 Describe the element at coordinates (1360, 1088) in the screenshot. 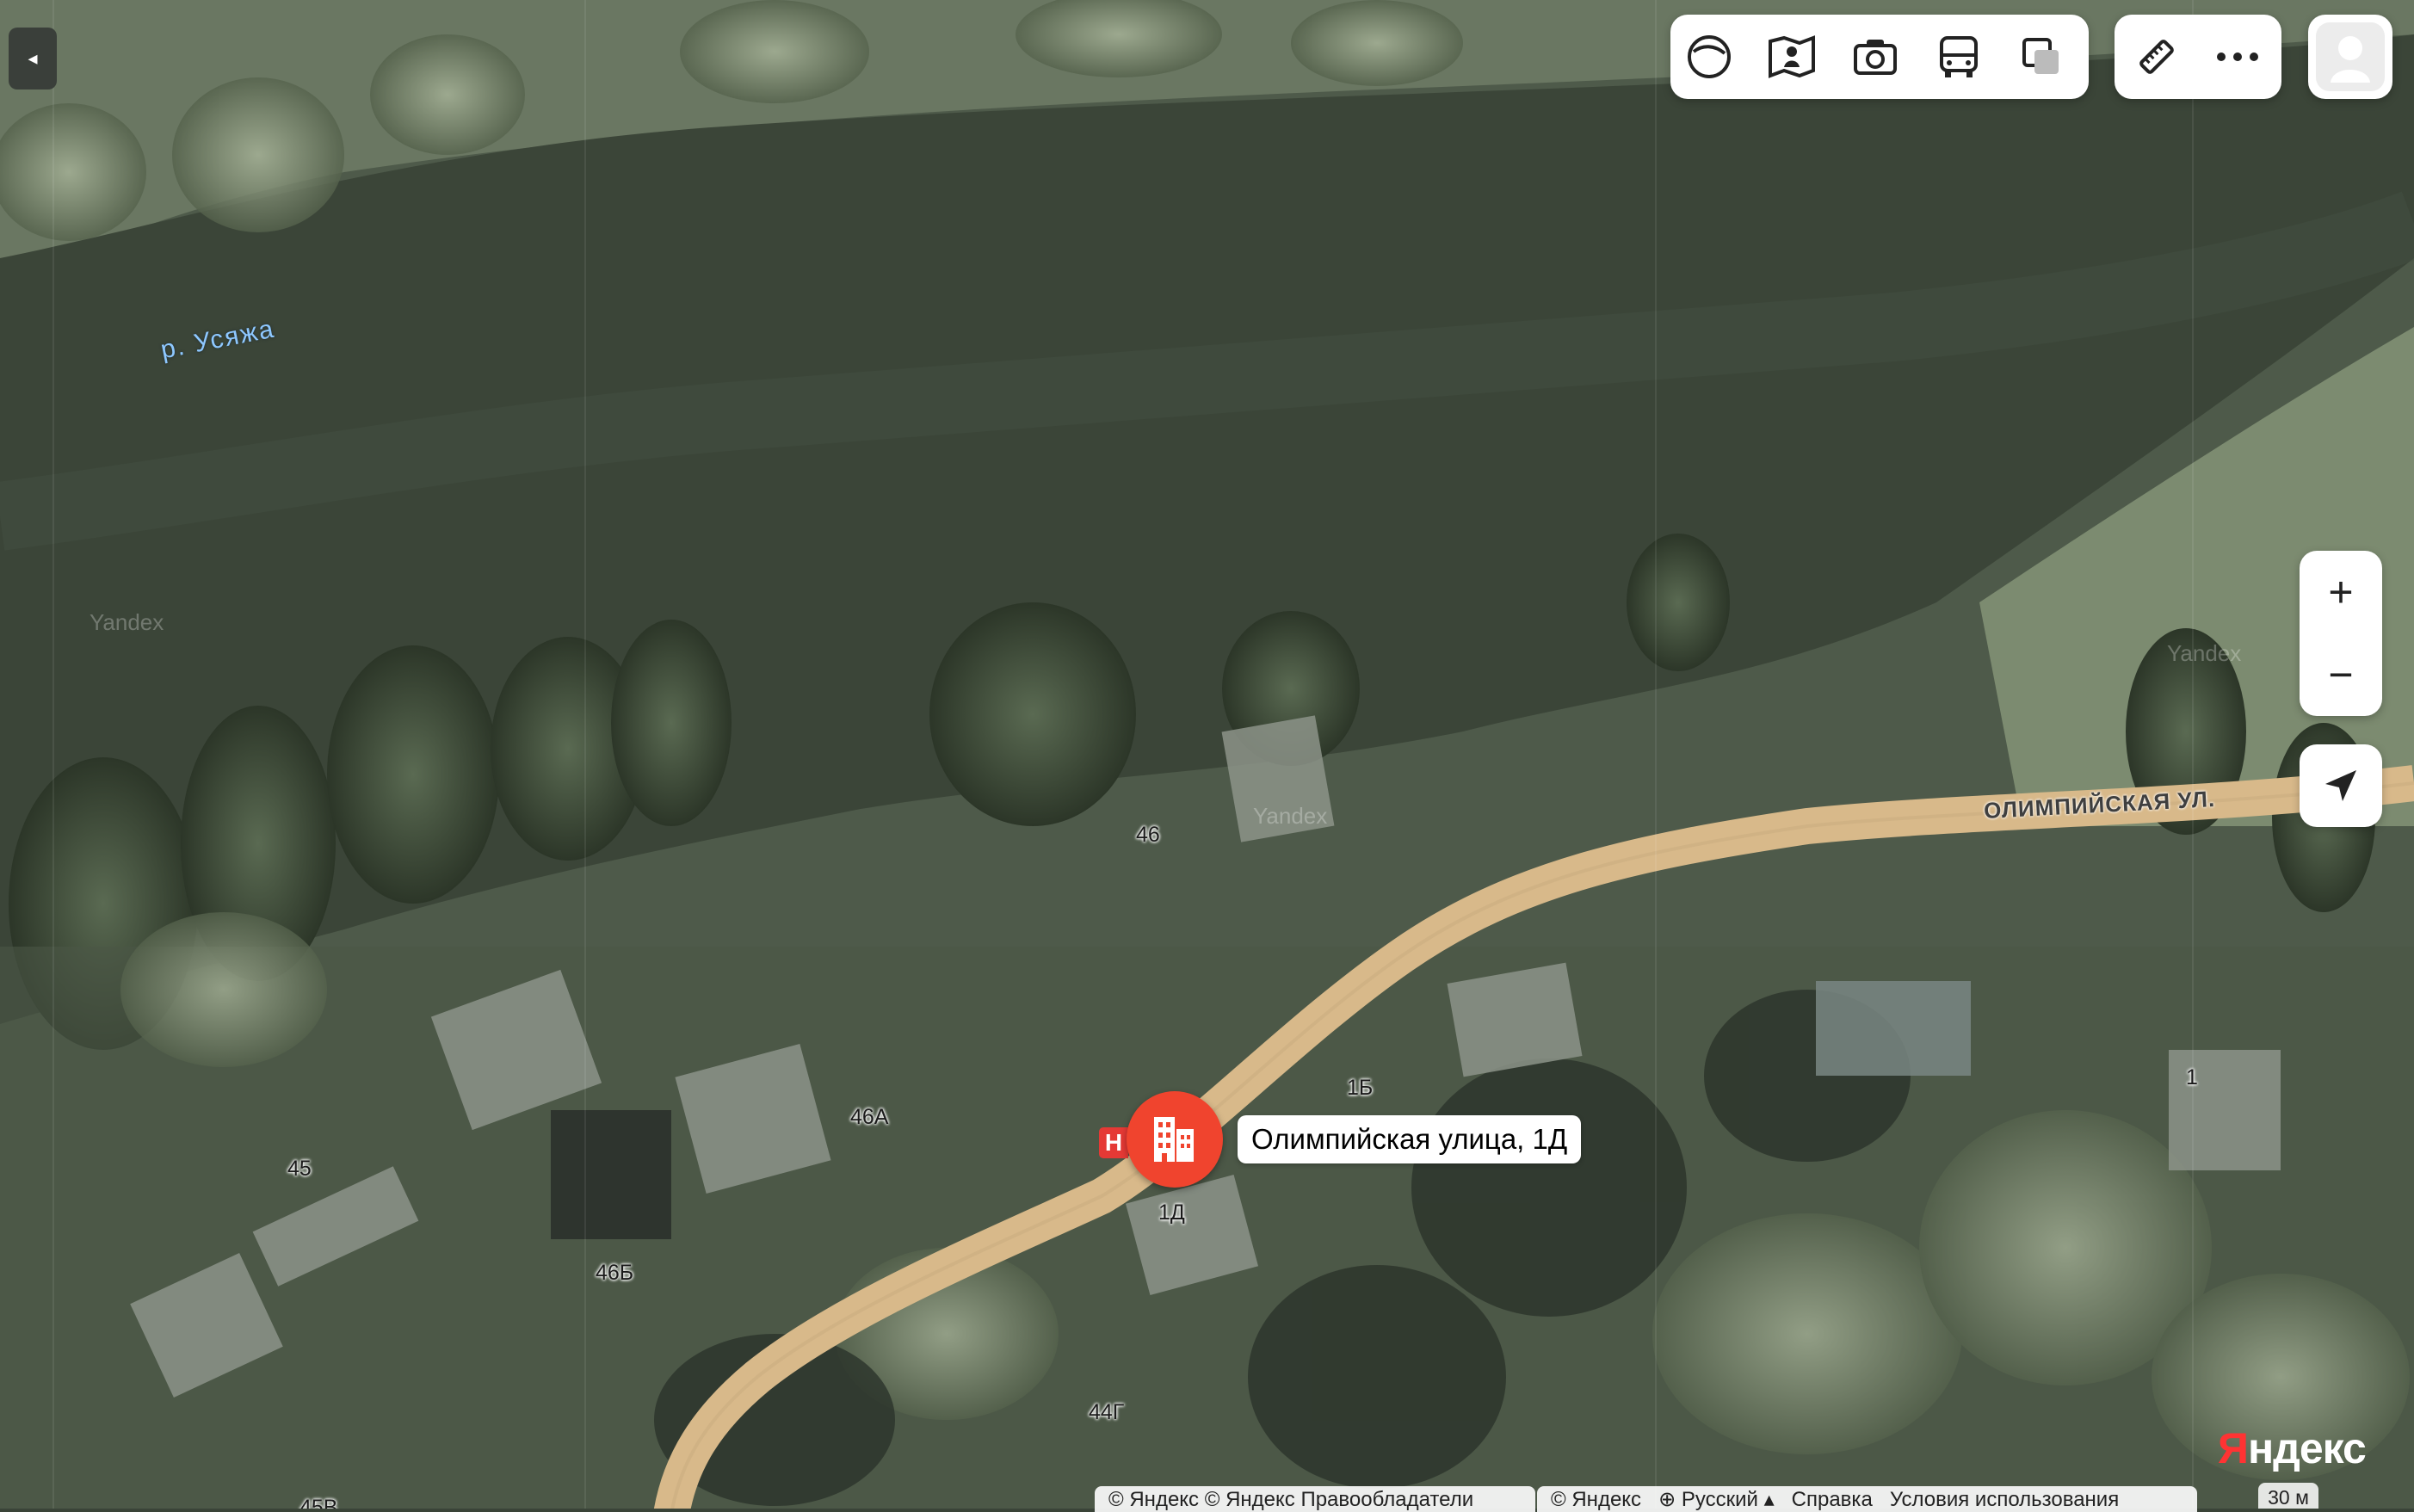

I see `house-number: 1Б` at that location.